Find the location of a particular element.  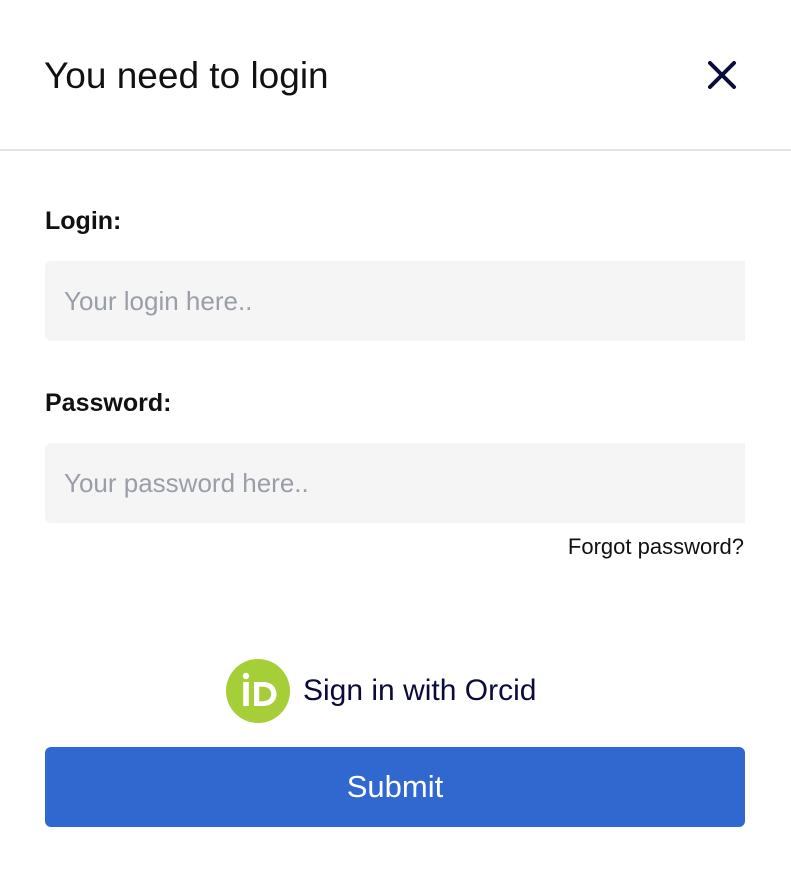

orcid-signin-label: Sign in with Orcid is located at coordinates (420, 690).